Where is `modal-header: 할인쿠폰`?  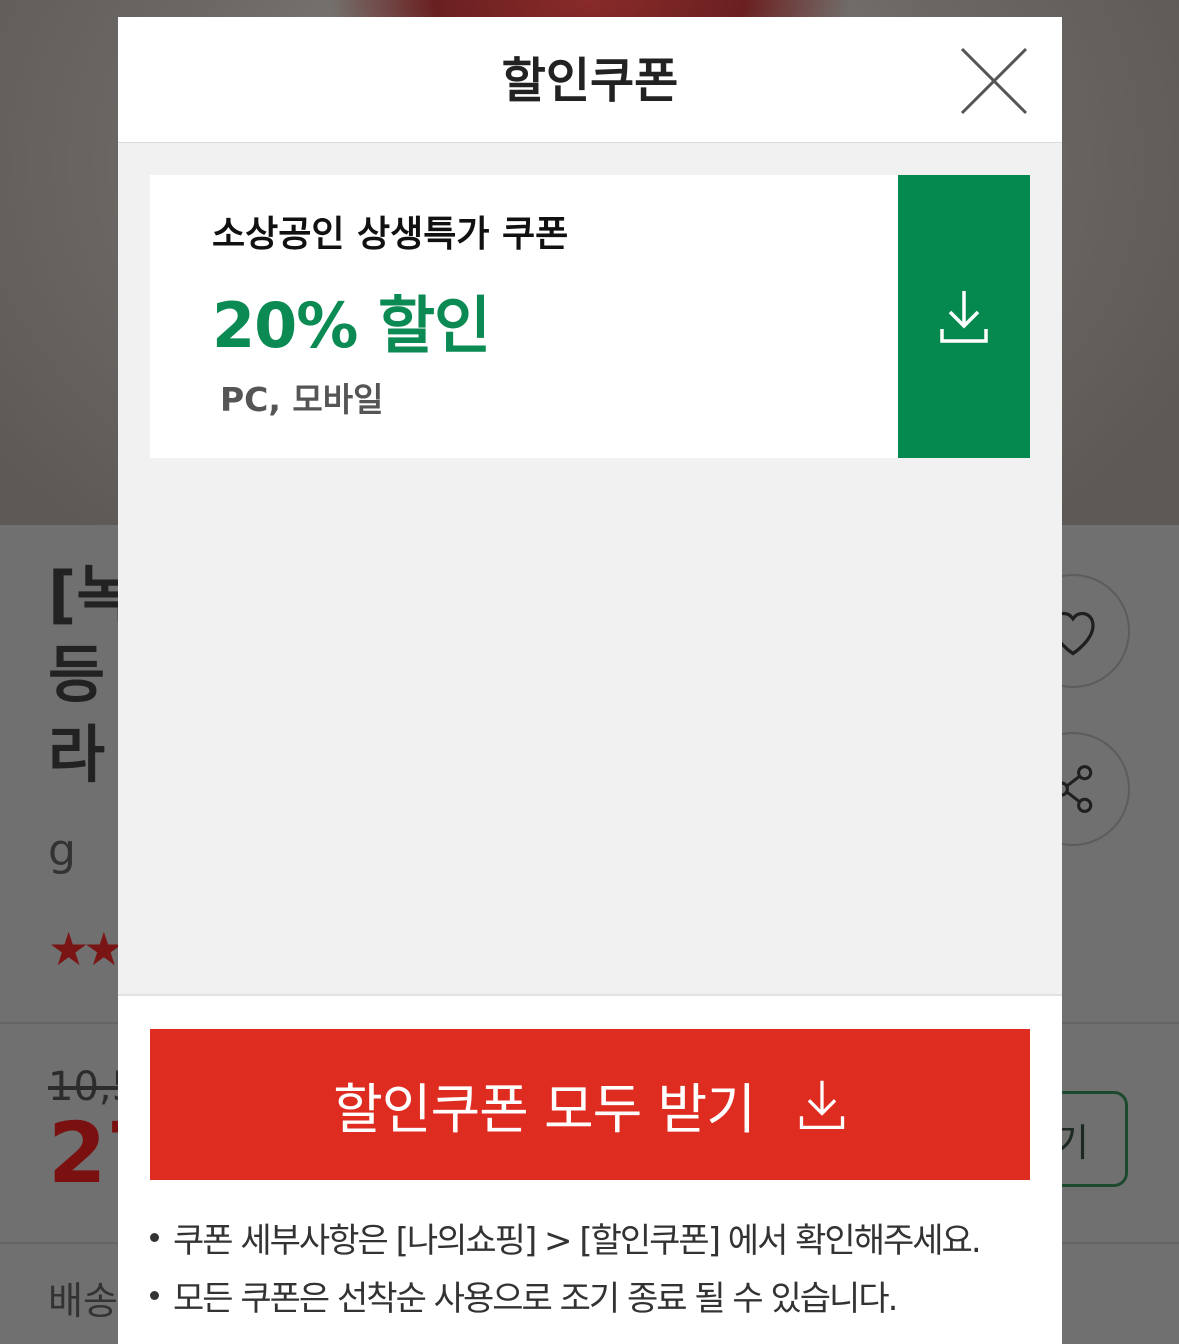 modal-header: 할인쿠폰 is located at coordinates (590, 80).